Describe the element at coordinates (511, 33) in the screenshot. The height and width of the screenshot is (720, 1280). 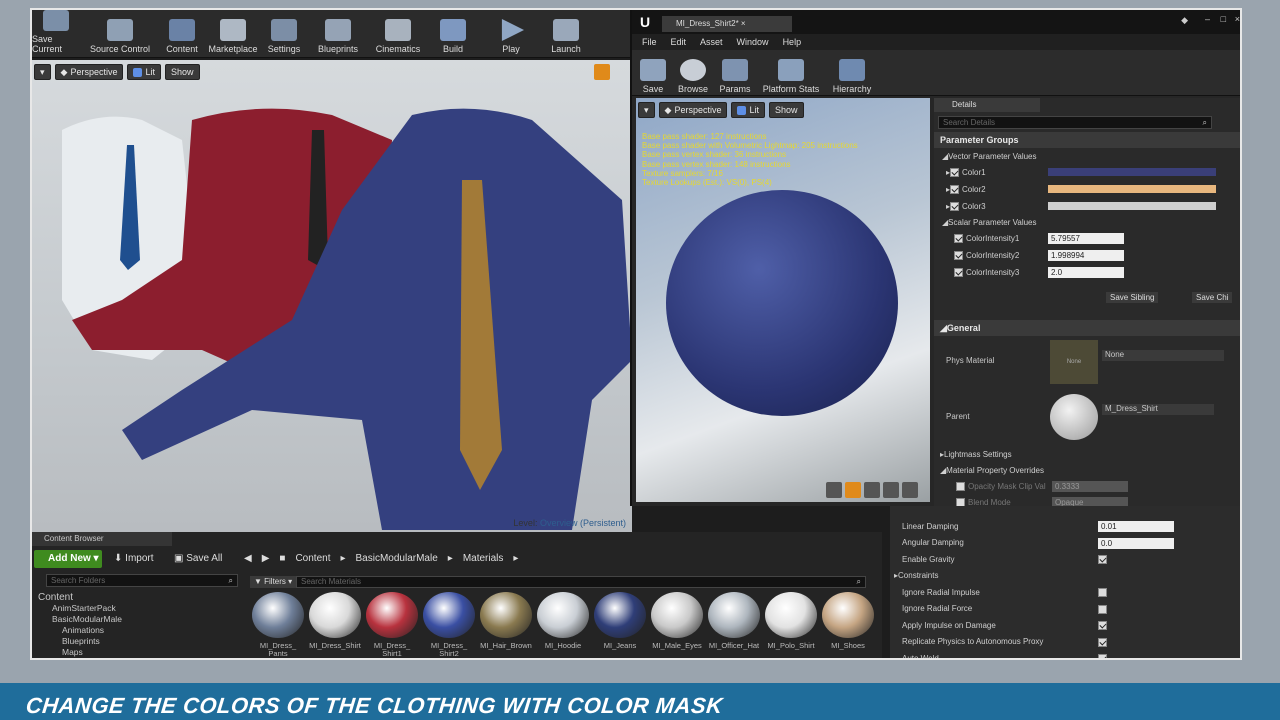
I see `play-button: Play` at that location.